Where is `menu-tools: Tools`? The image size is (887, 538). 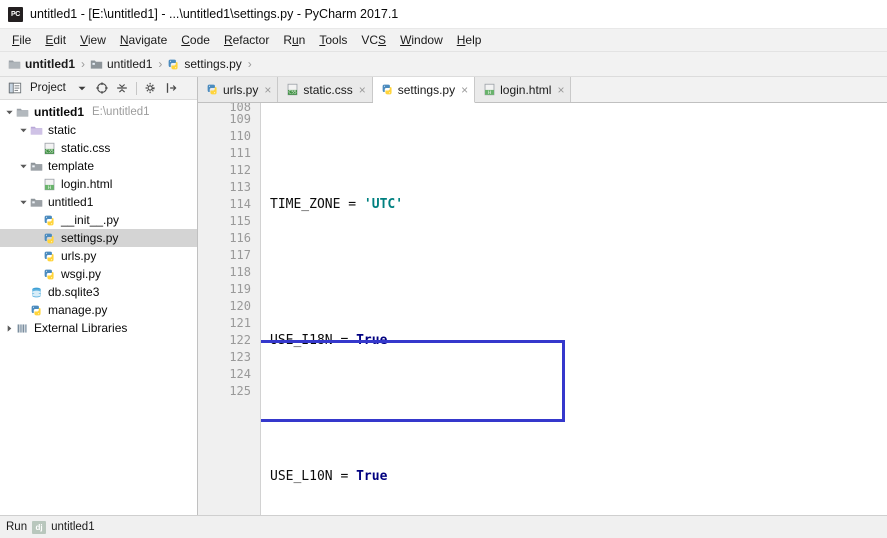
menu-tools: Tools is located at coordinates (333, 40).